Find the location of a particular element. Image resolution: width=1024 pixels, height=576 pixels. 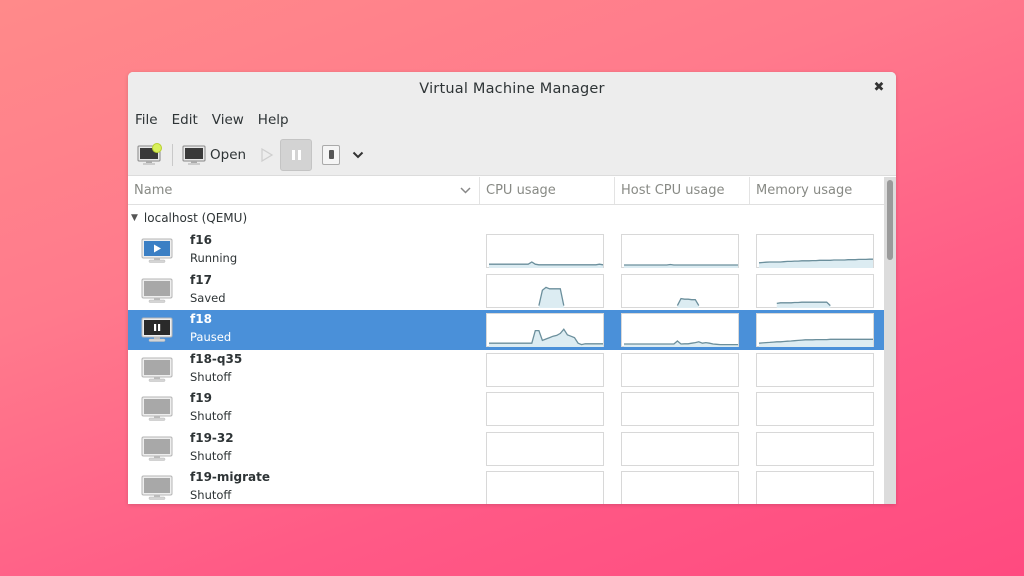

column-header-host-cpu: Host CPU usage is located at coordinates (681, 190).